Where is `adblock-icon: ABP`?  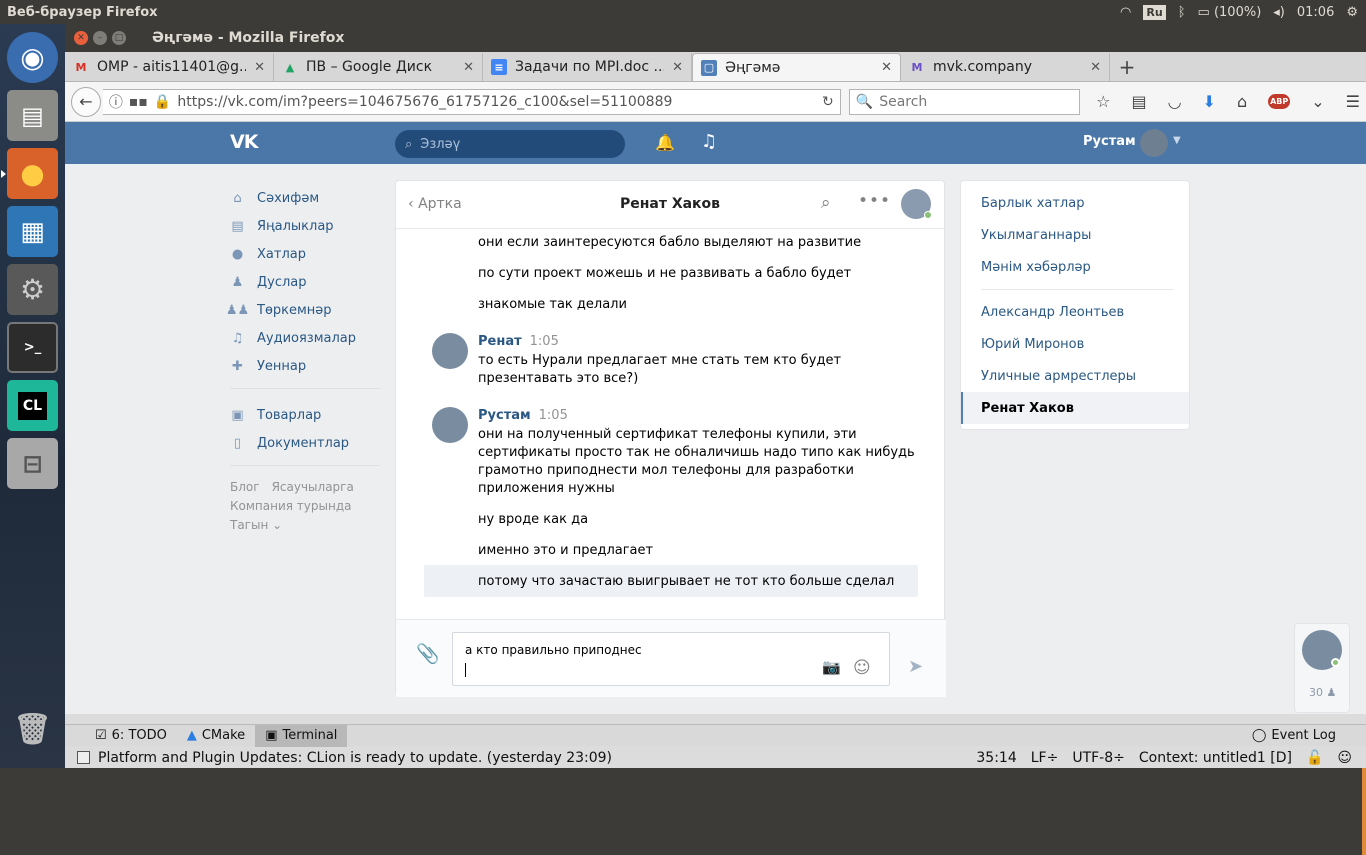 adblock-icon: ABP is located at coordinates (1279, 101).